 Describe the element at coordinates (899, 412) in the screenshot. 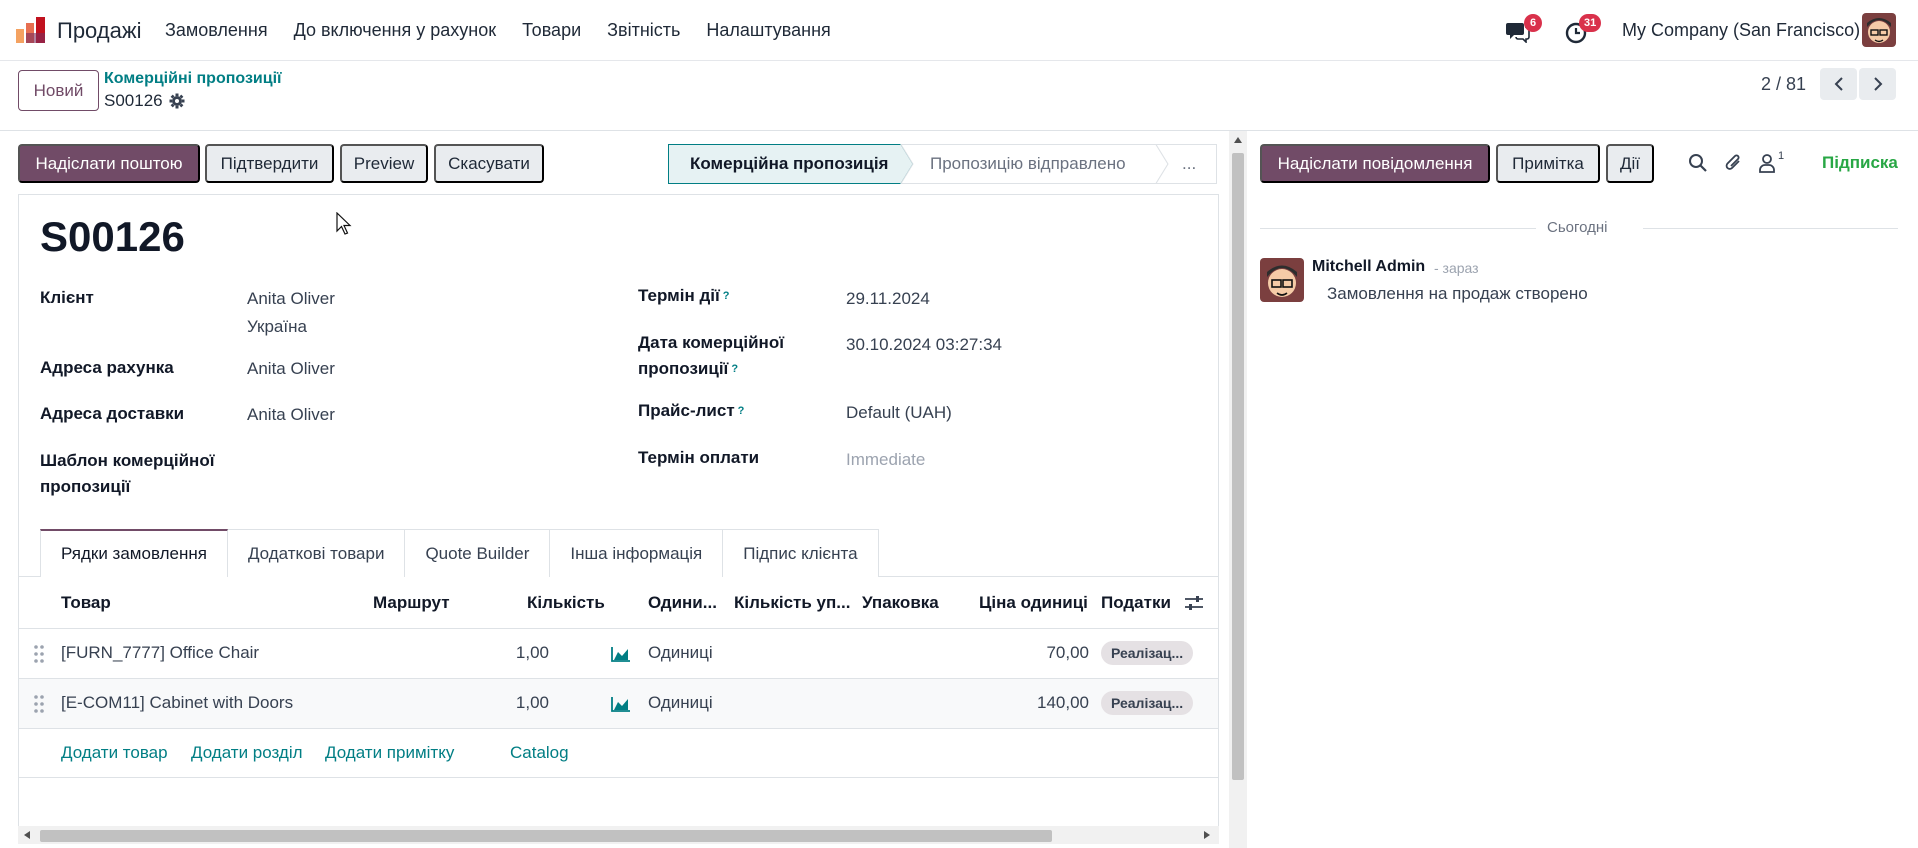

I see `pricelist-field: Default (UAH)` at that location.